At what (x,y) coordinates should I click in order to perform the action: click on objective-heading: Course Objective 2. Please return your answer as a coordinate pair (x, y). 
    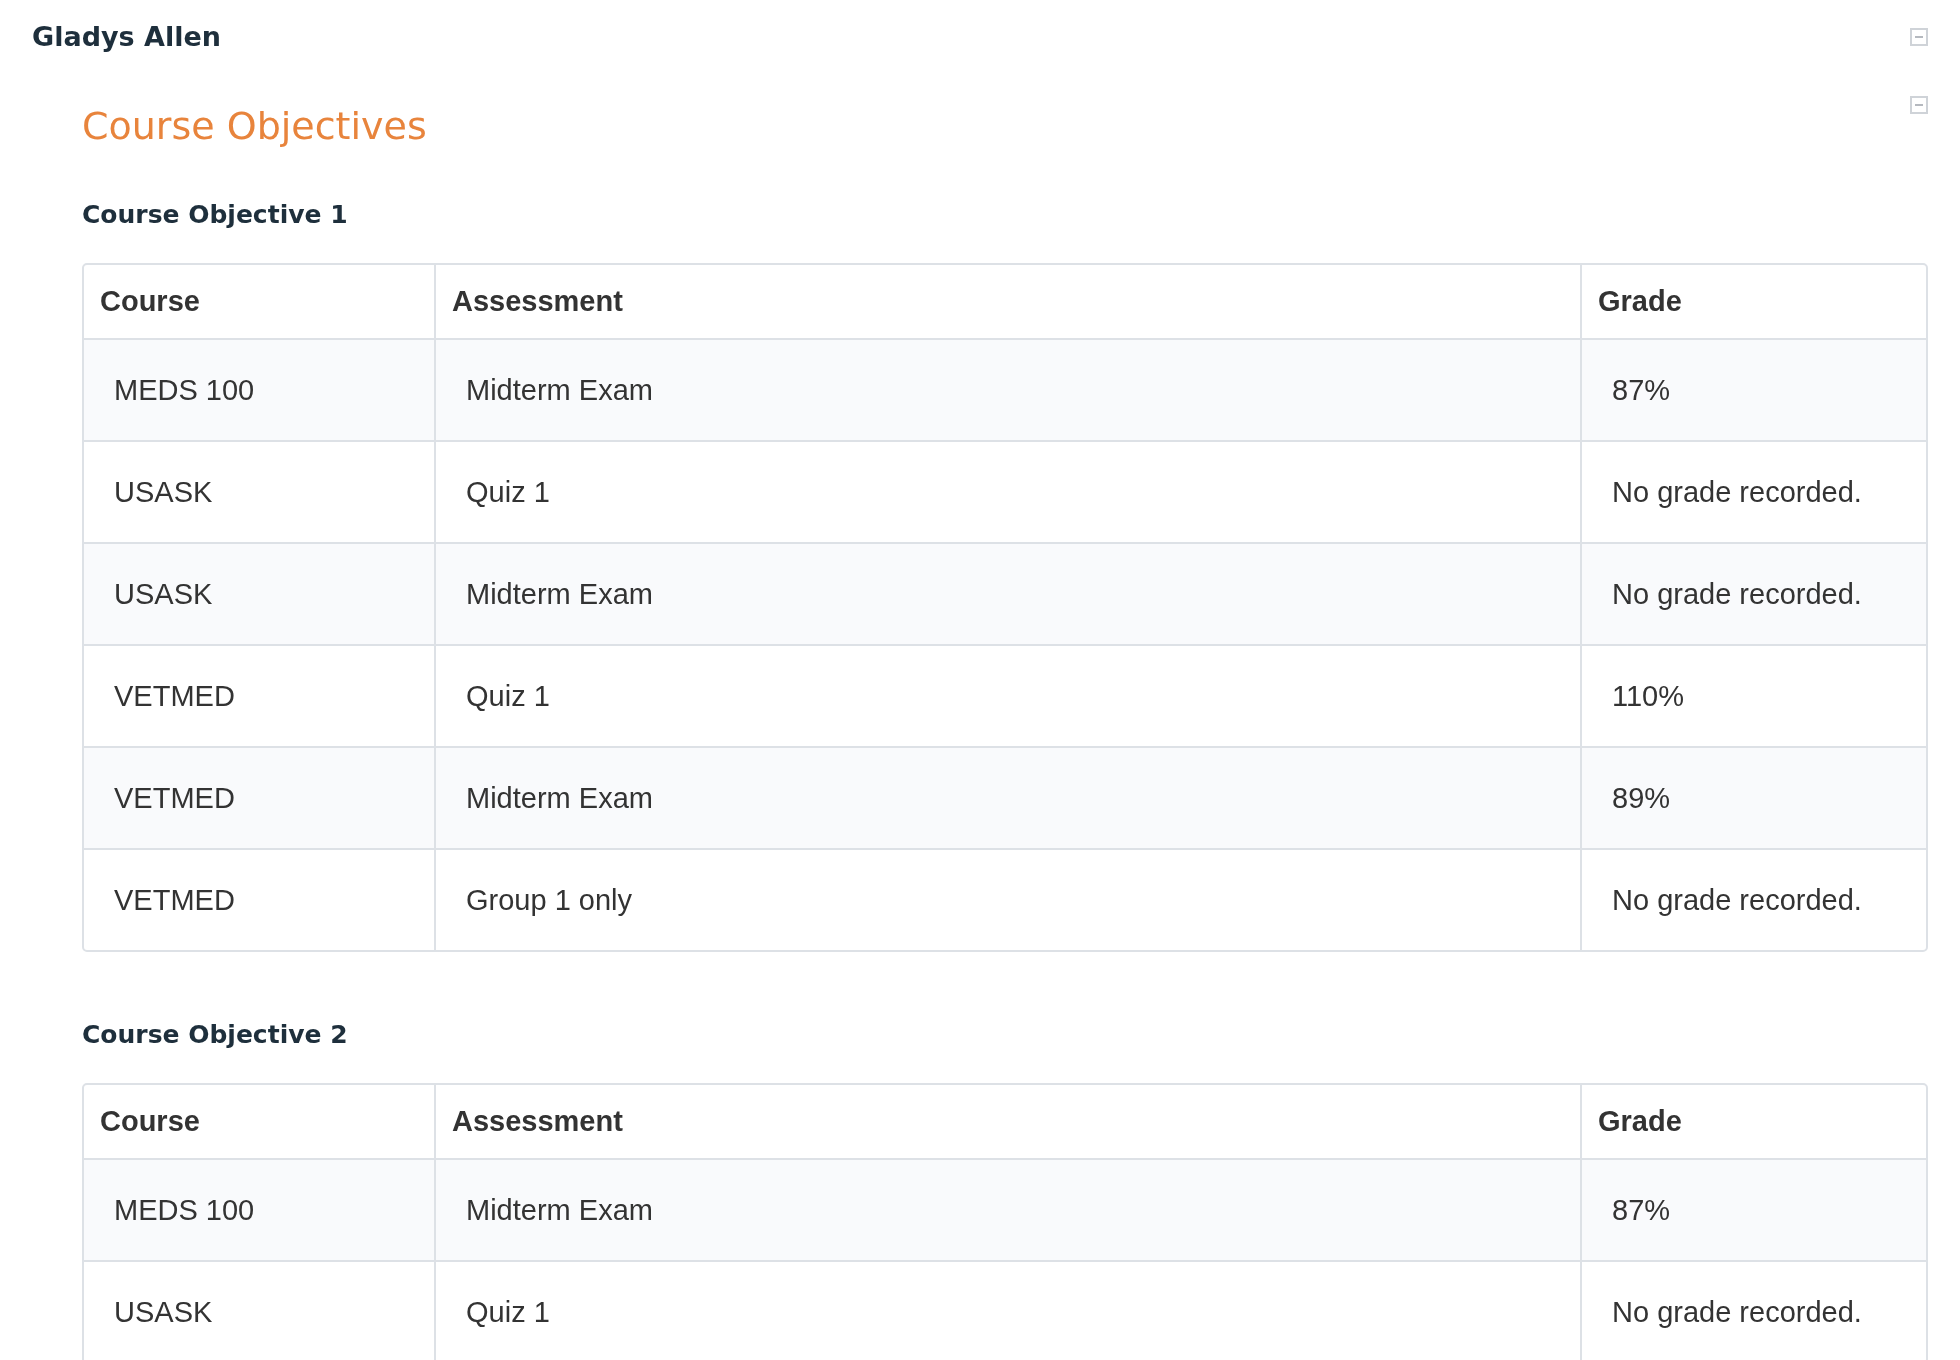
    Looking at the image, I should click on (215, 1034).